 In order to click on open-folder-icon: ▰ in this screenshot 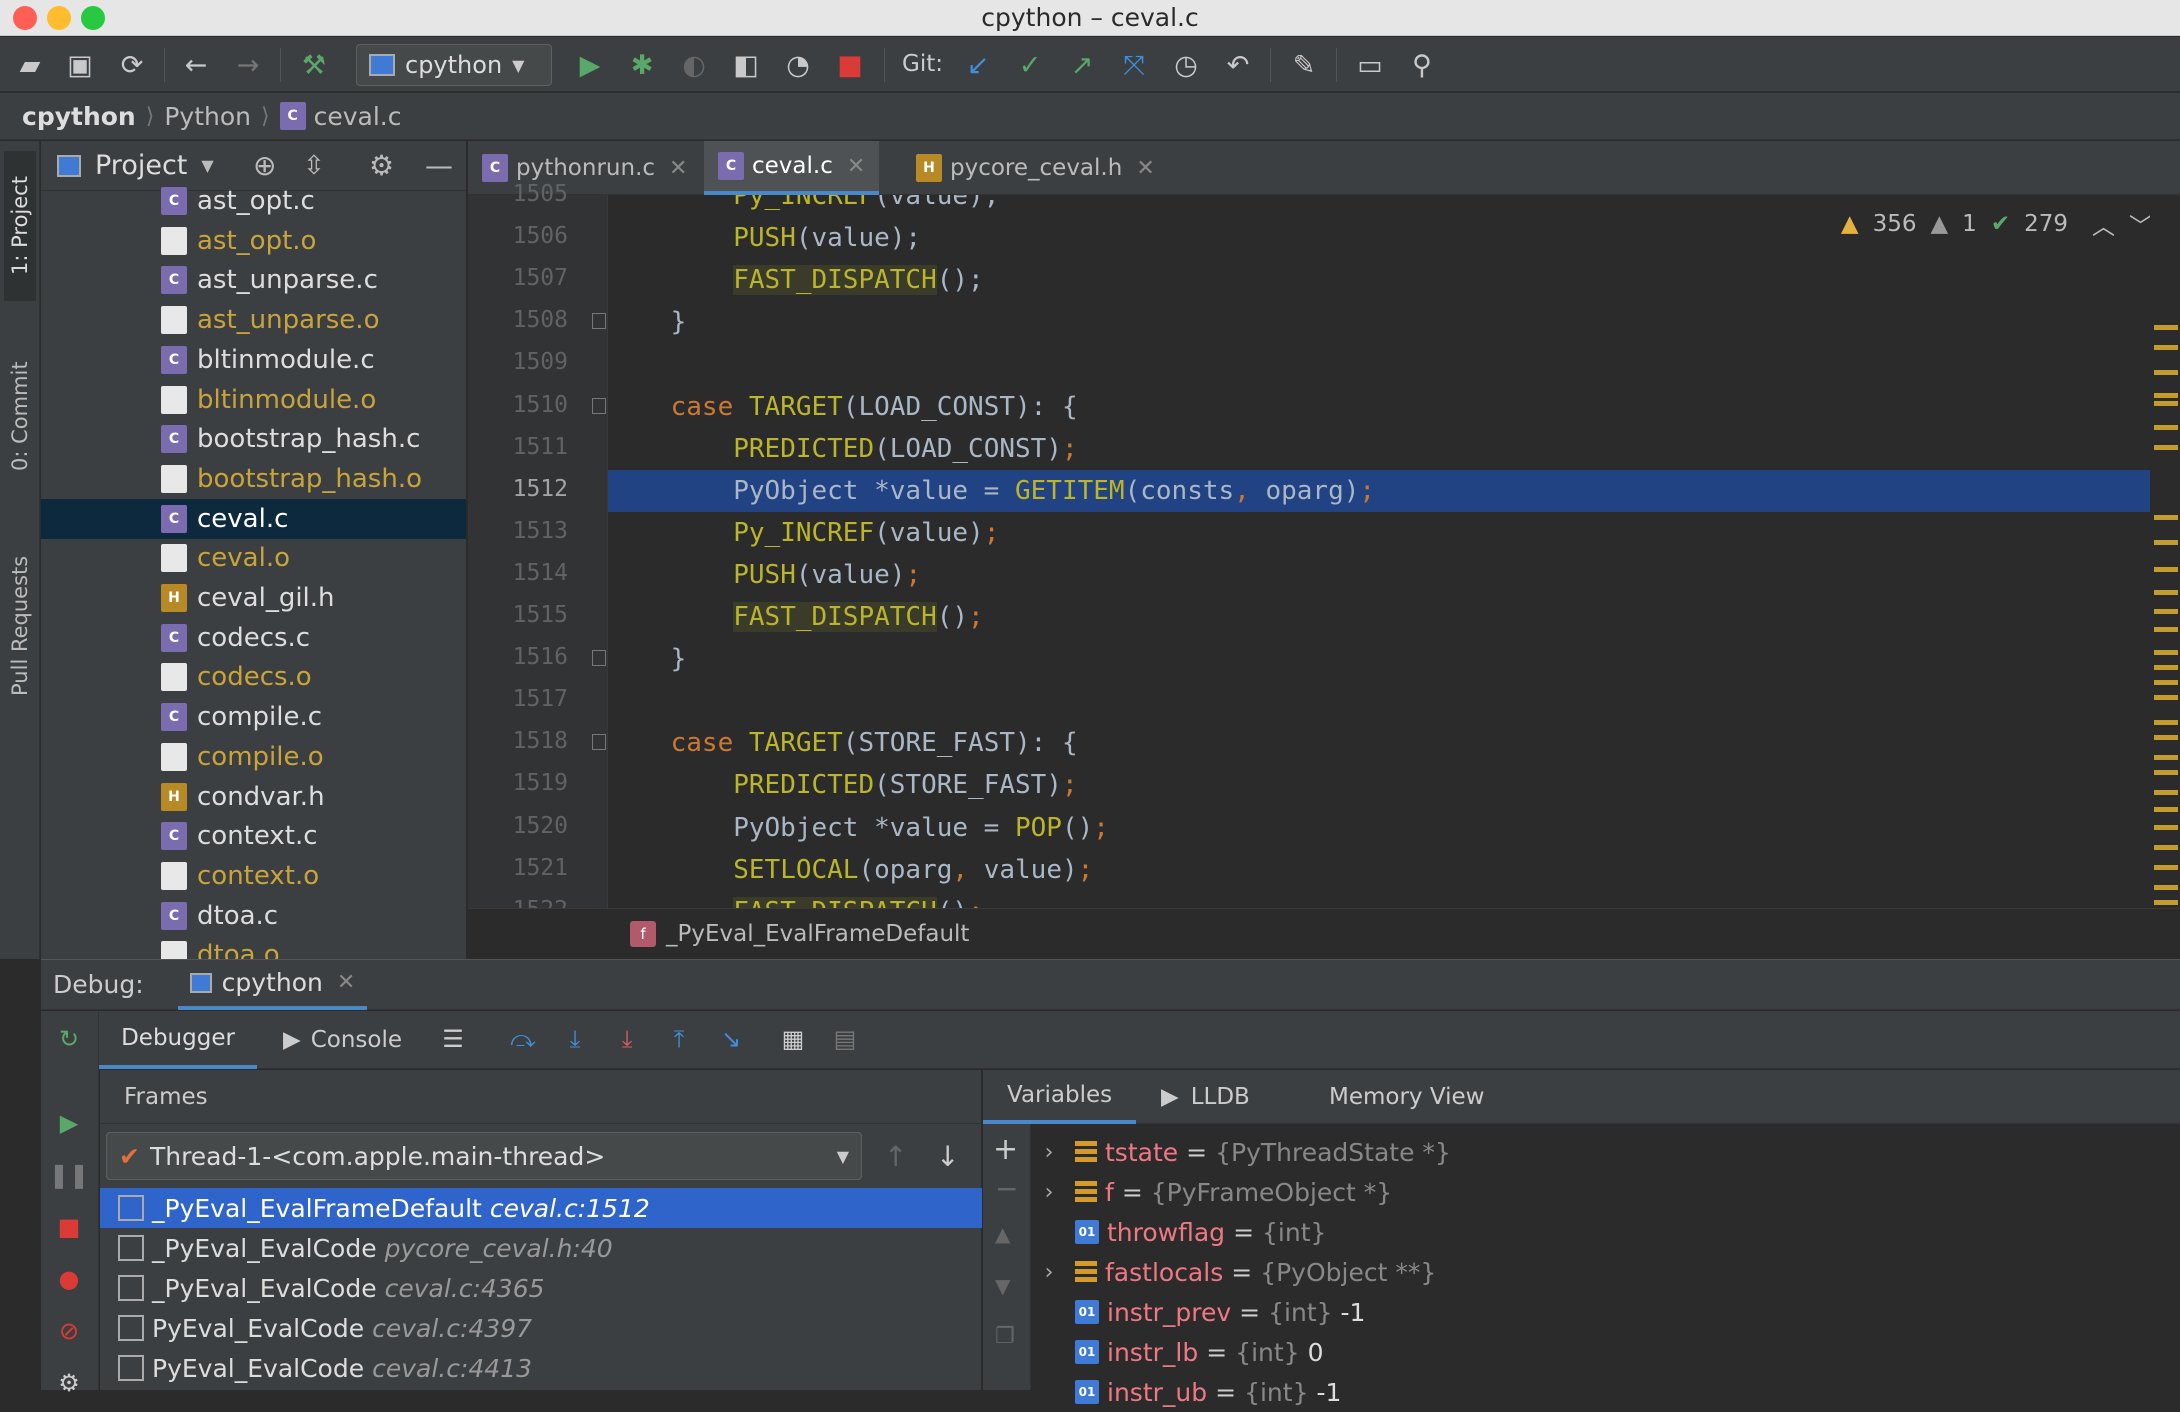, I will do `click(30, 65)`.